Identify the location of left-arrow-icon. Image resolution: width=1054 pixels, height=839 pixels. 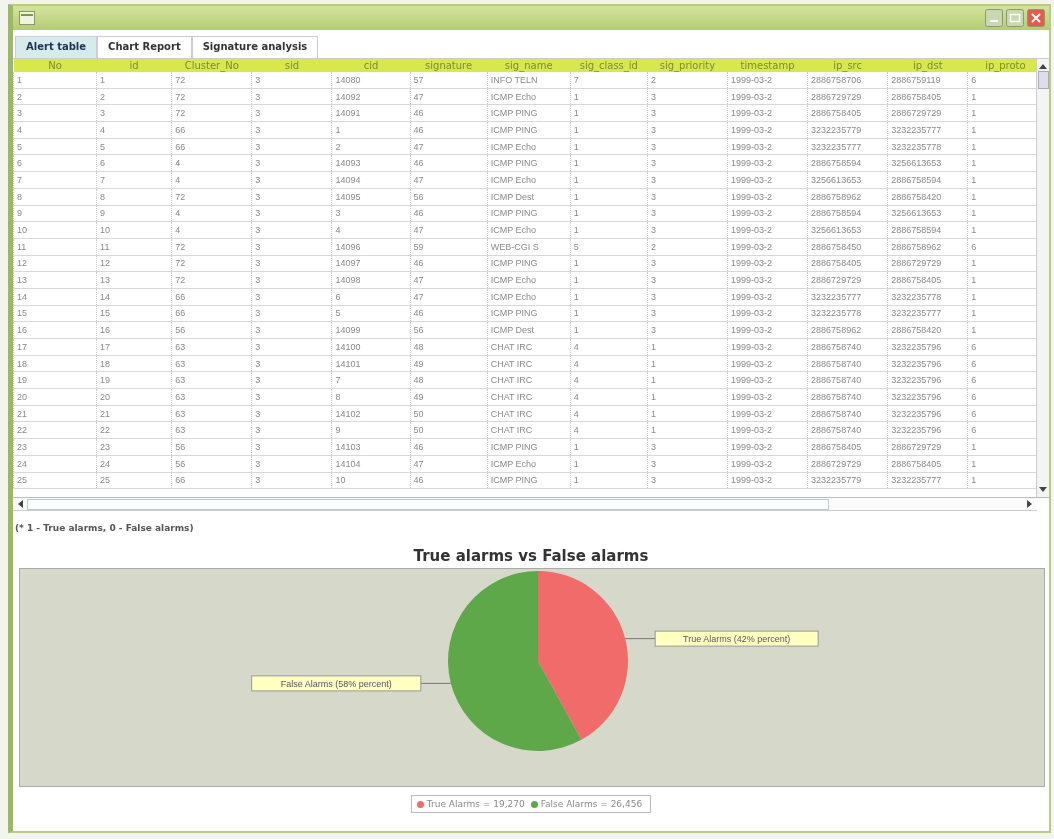
(20, 504).